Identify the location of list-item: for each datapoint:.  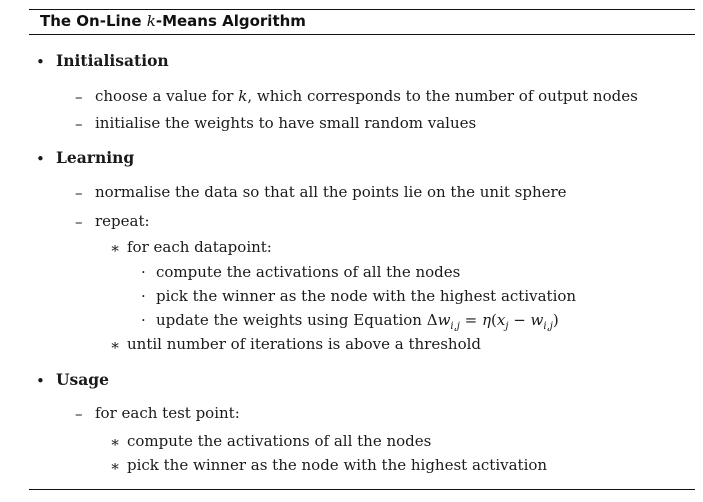
(199, 247).